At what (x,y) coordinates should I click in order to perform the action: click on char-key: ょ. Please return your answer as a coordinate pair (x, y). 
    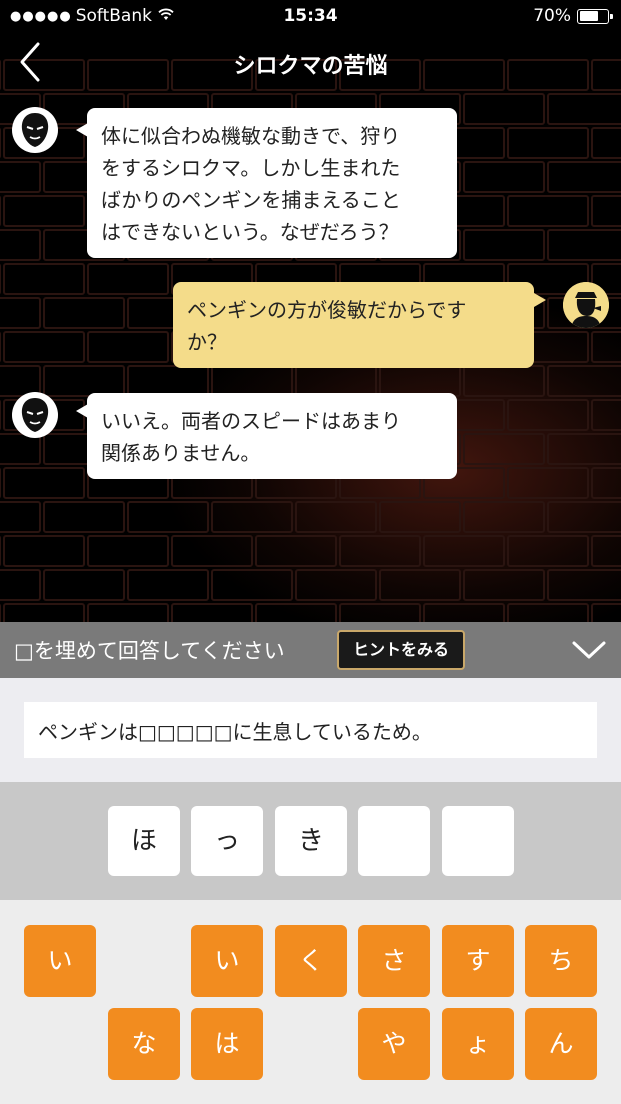
    Looking at the image, I should click on (478, 1044).